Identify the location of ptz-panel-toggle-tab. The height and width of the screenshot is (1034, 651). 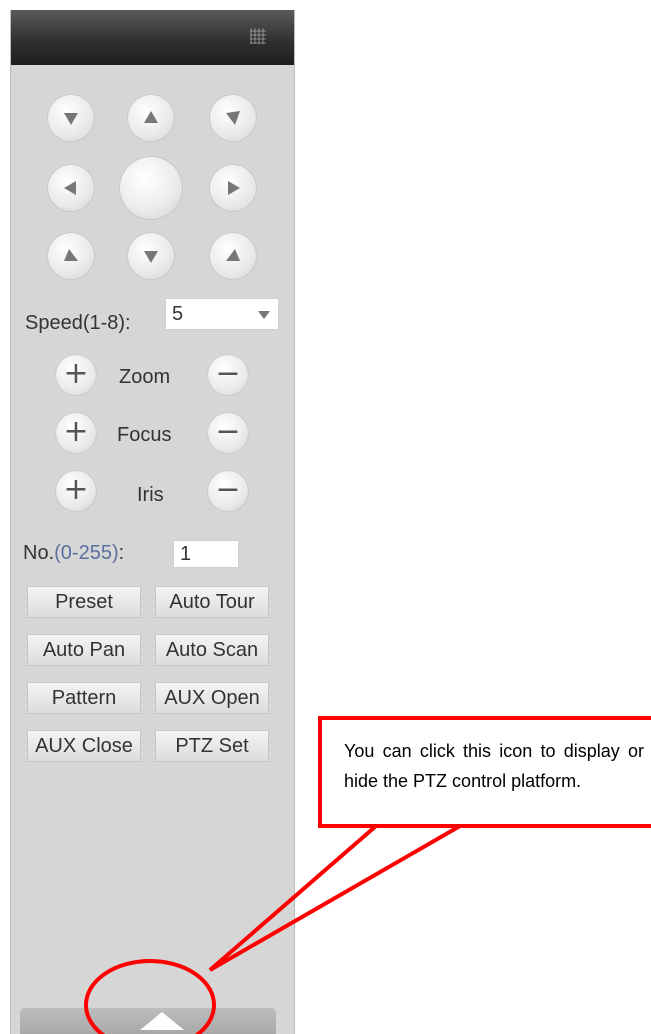
(148, 1021).